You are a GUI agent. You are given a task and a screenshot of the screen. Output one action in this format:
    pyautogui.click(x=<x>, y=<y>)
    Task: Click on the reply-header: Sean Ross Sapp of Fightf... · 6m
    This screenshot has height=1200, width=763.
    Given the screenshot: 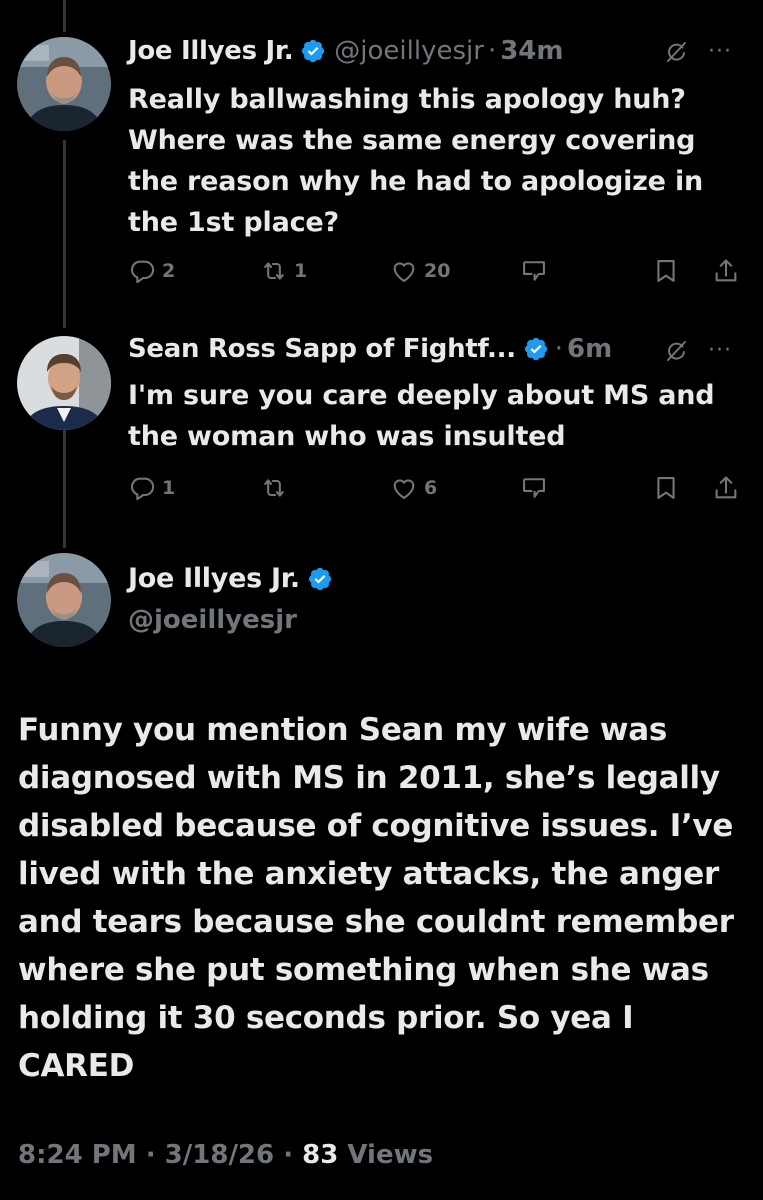 What is the action you would take?
    pyautogui.click(x=370, y=349)
    